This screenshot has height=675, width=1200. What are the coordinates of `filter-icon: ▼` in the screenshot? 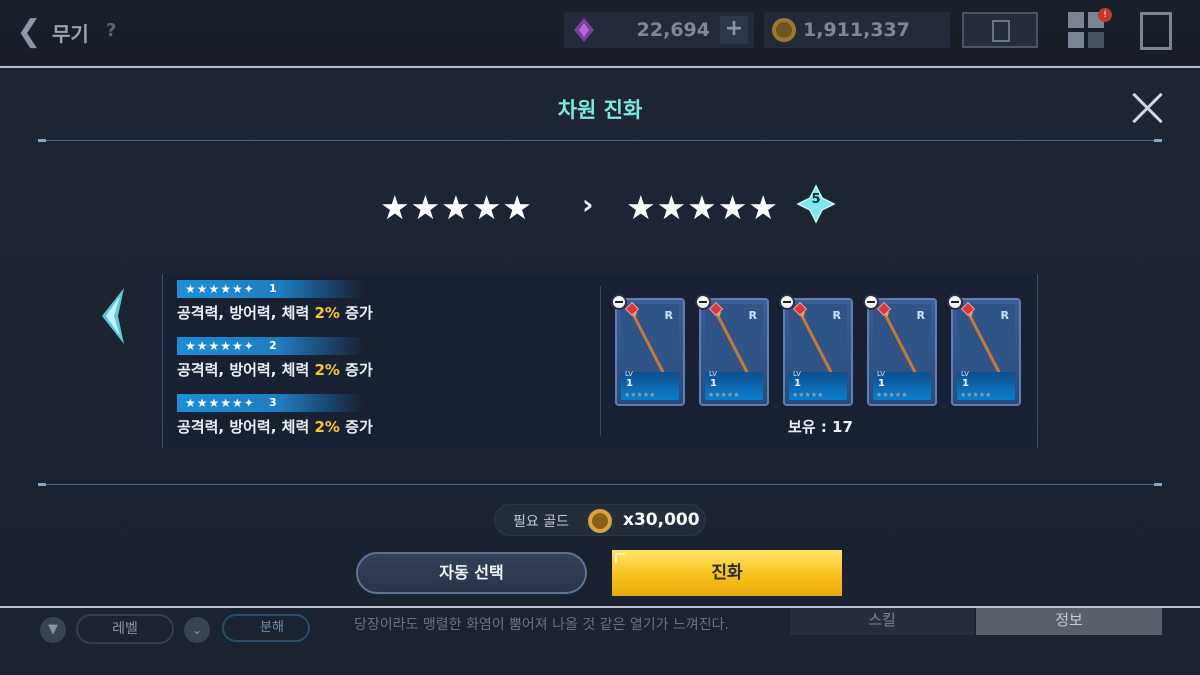 It's located at (53, 630).